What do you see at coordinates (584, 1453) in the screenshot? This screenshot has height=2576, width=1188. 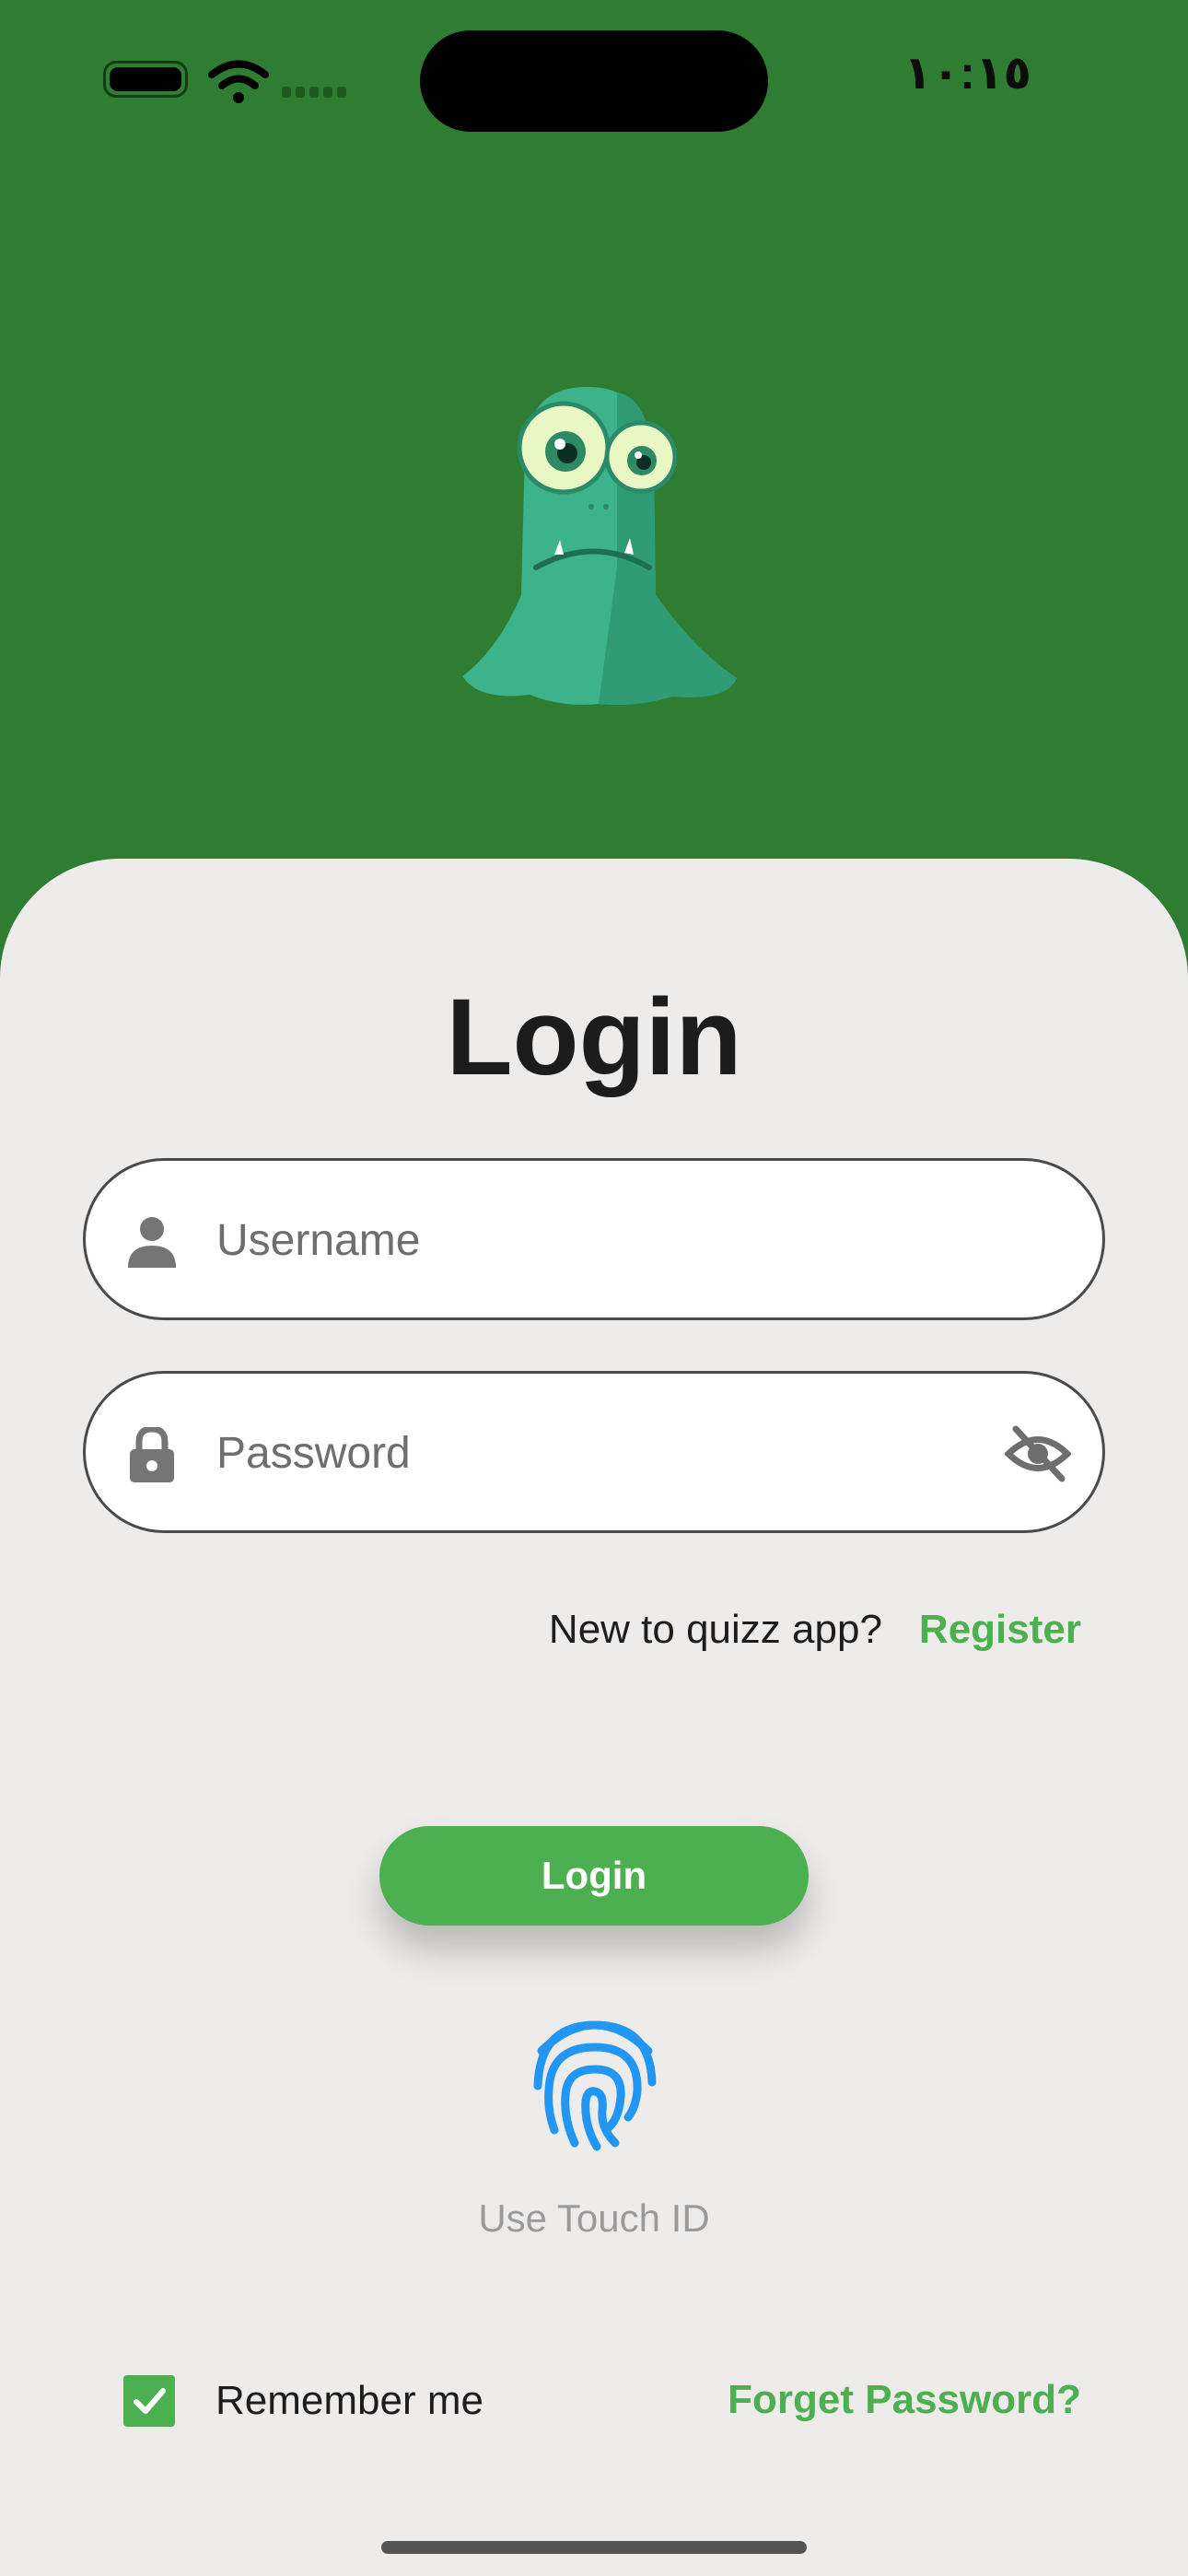 I see `password-input` at bounding box center [584, 1453].